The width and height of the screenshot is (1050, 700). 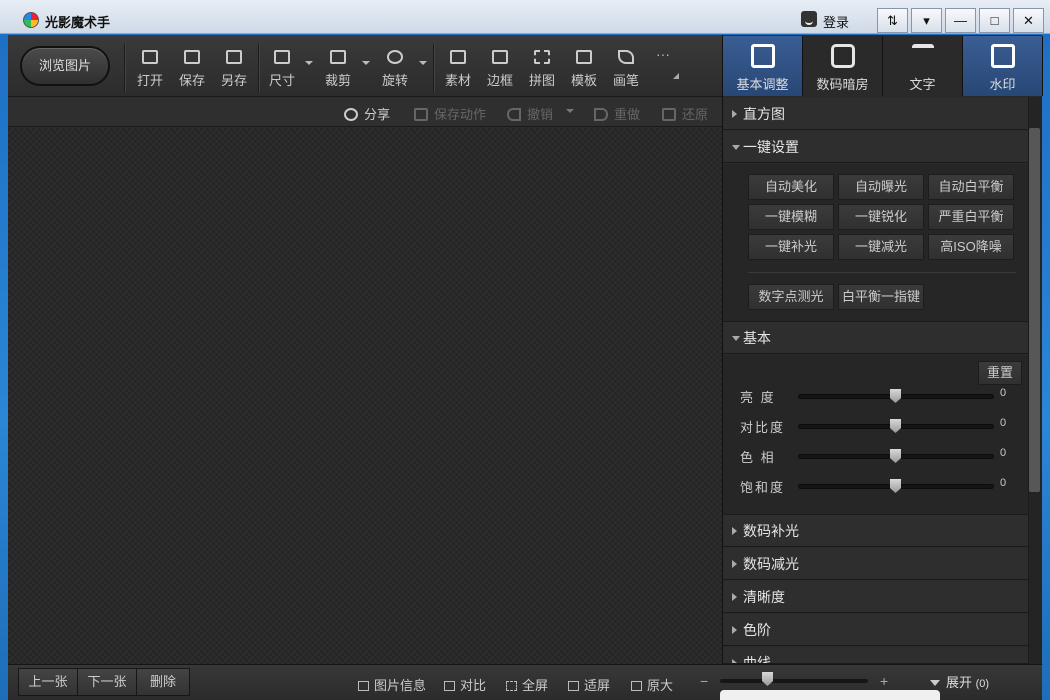 I want to click on frame-button: 边框, so click(x=500, y=70).